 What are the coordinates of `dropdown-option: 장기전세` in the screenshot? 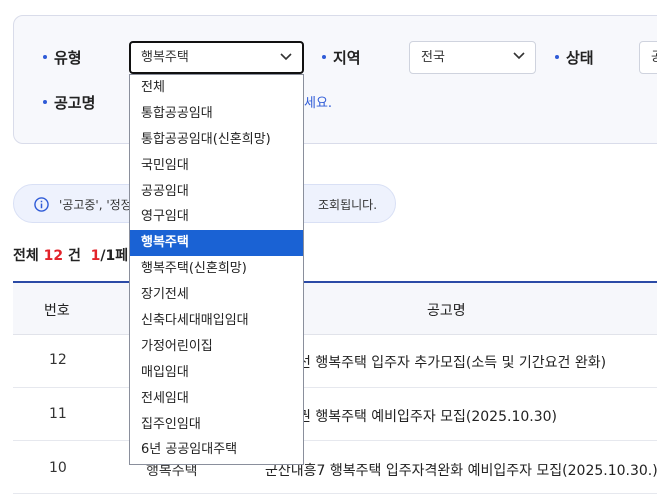 It's located at (216, 295).